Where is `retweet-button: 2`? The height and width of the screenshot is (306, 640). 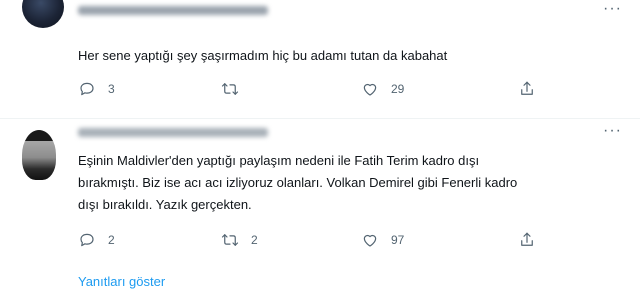 retweet-button: 2 is located at coordinates (239, 240).